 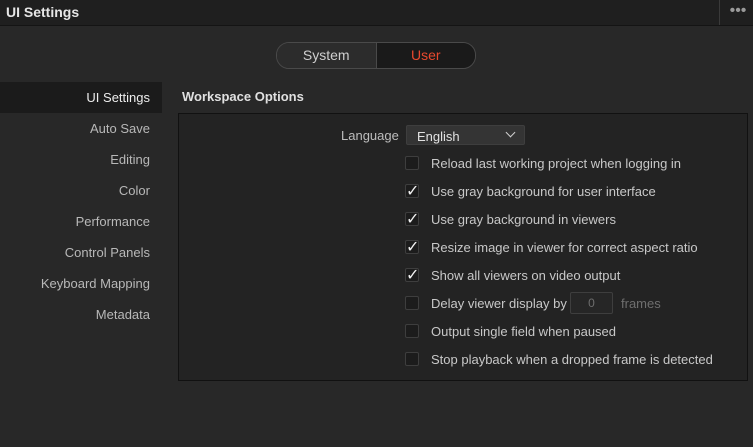 I want to click on reload-project-checkbox, so click(x=412, y=163).